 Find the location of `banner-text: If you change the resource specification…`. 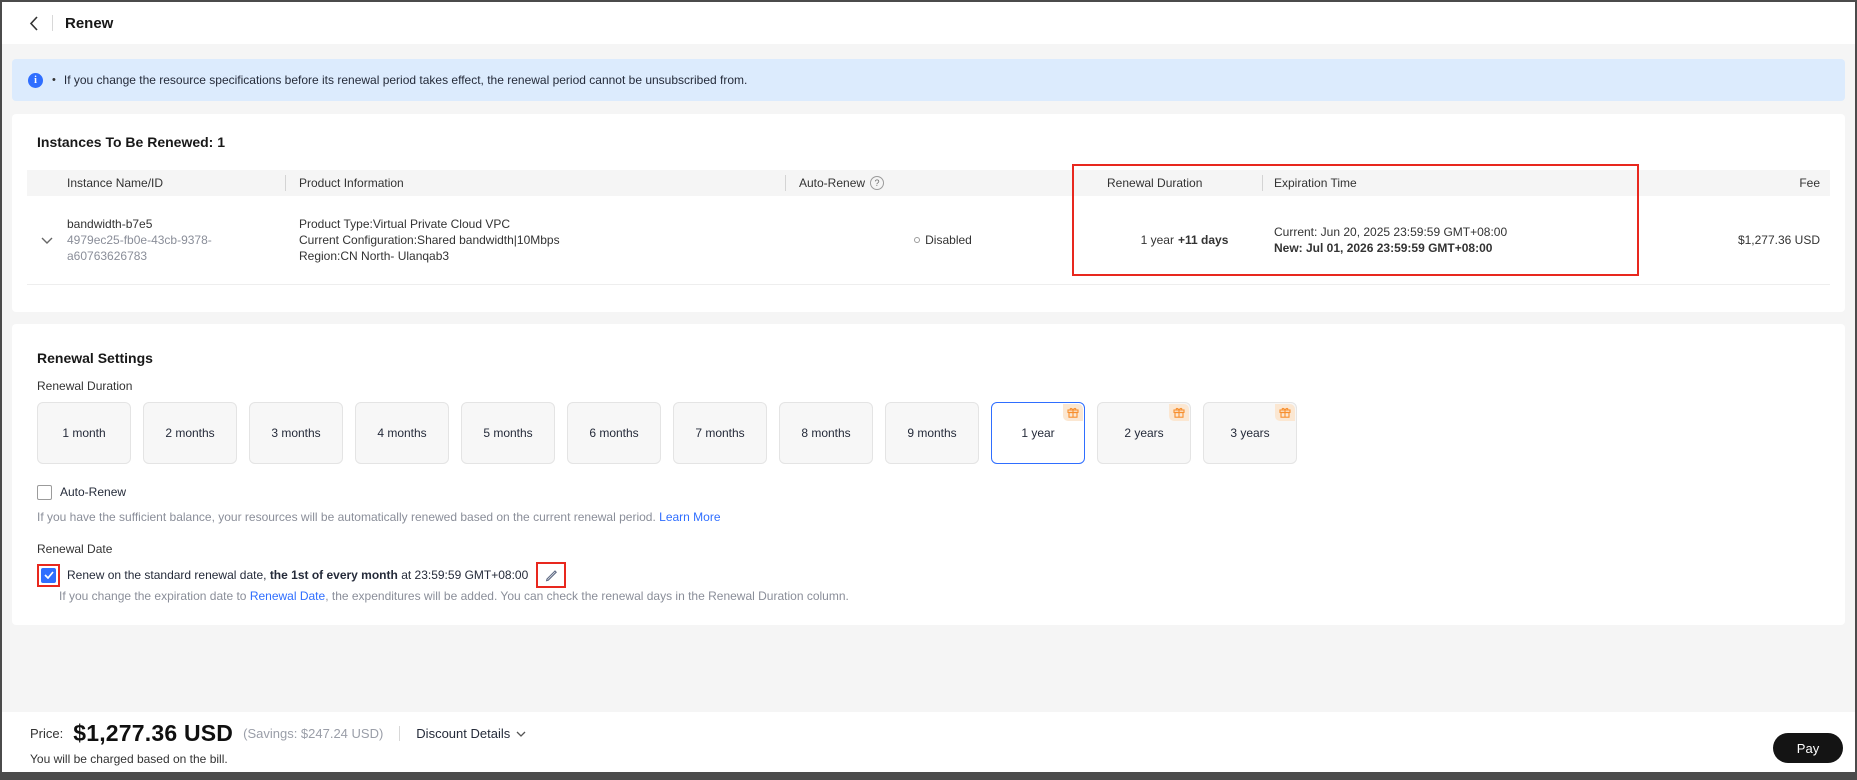

banner-text: If you change the resource specification… is located at coordinates (405, 80).